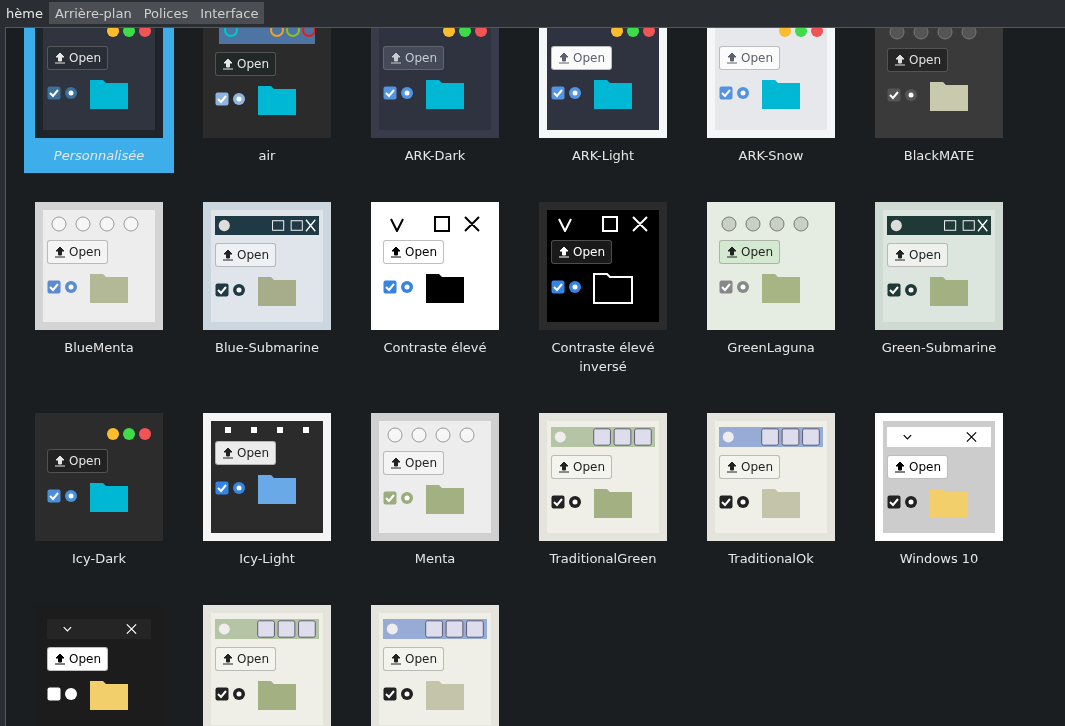  I want to click on theme-item: Open Menta, so click(435, 490).